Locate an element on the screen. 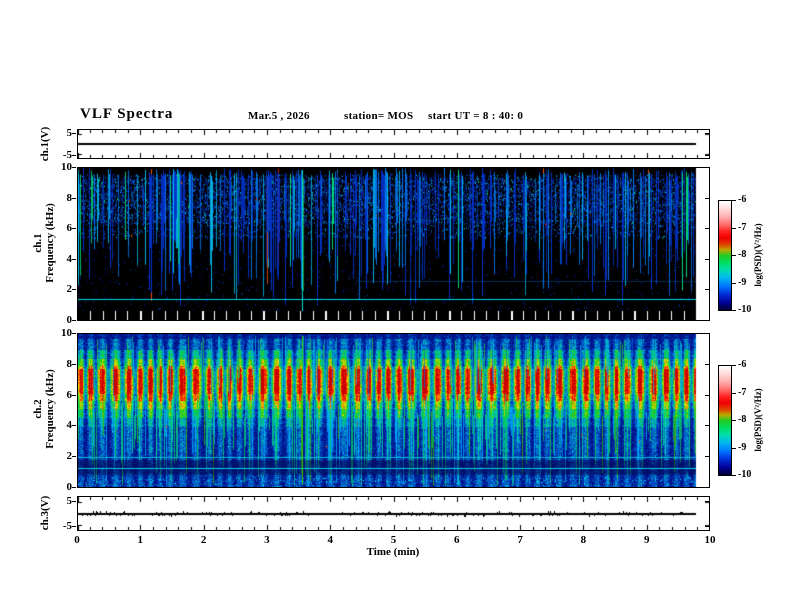  figure-date: Mar.5 , 2026 is located at coordinates (279, 116).